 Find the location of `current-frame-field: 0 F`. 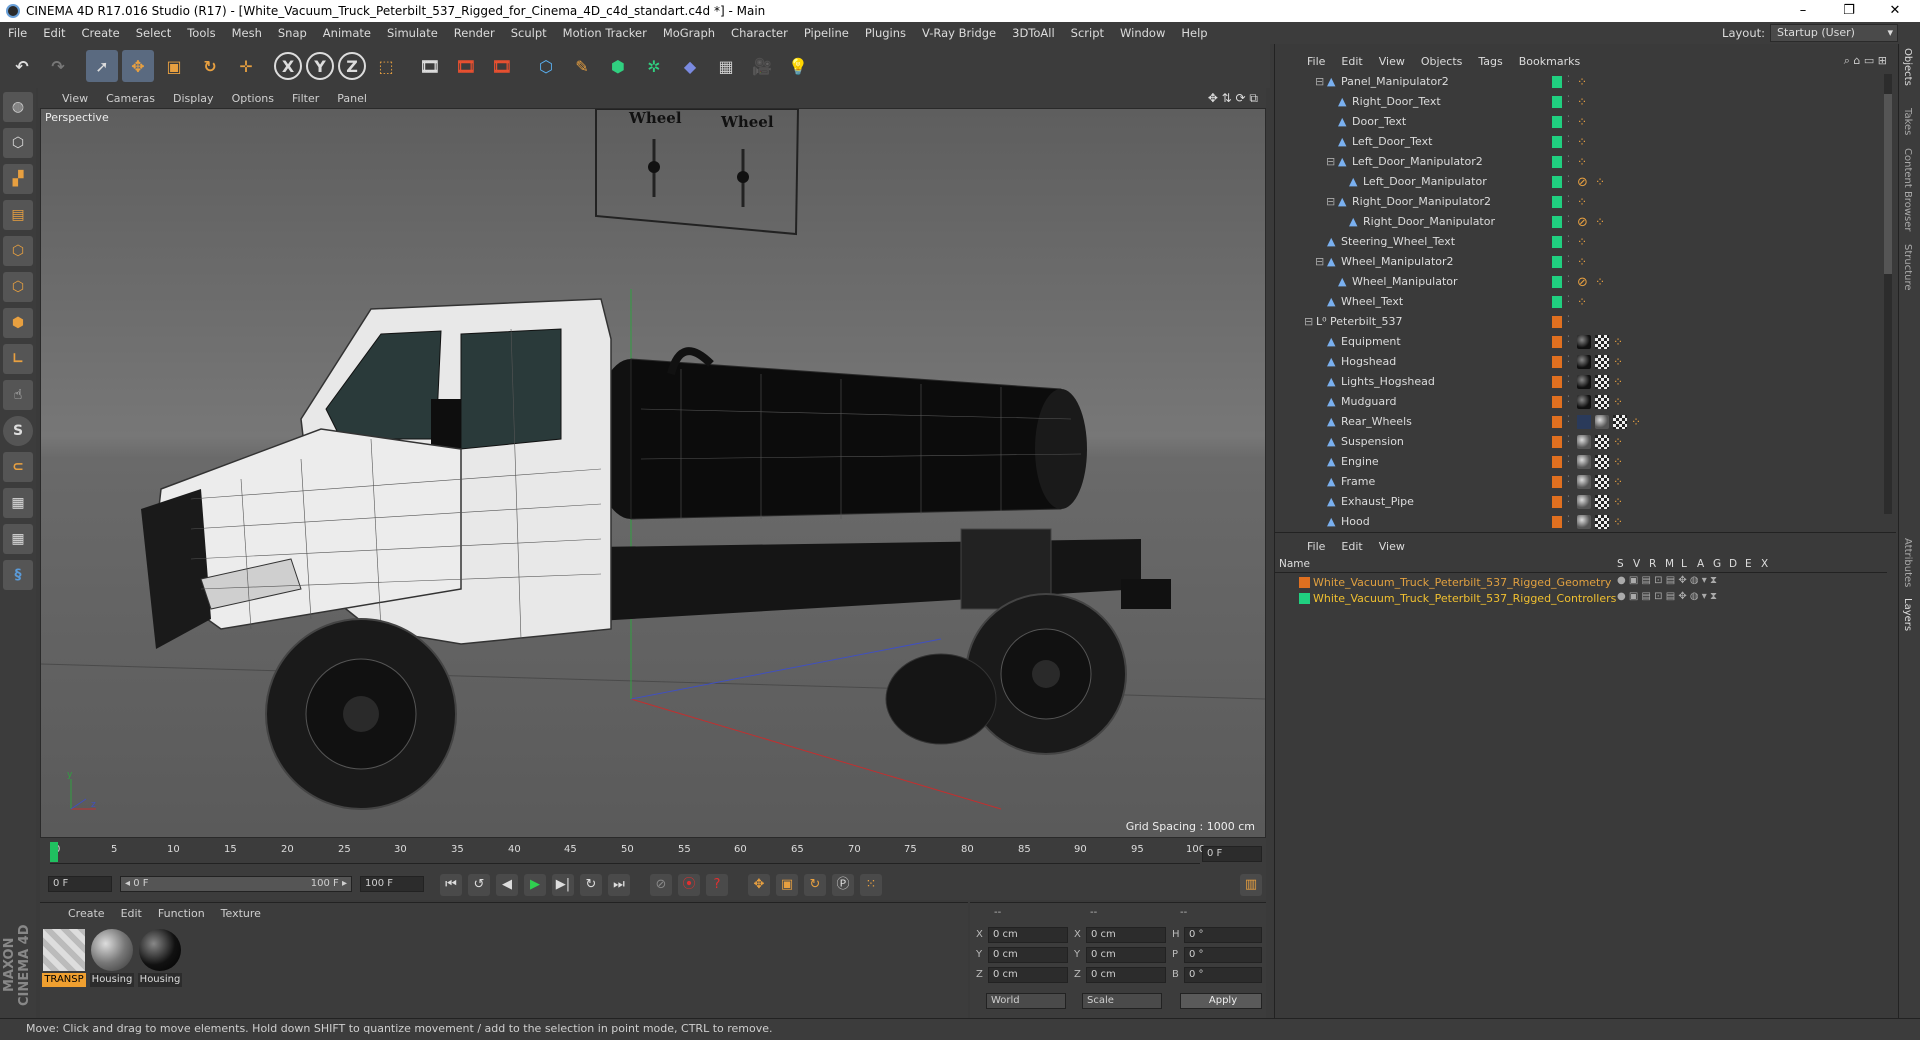

current-frame-field: 0 F is located at coordinates (1232, 854).